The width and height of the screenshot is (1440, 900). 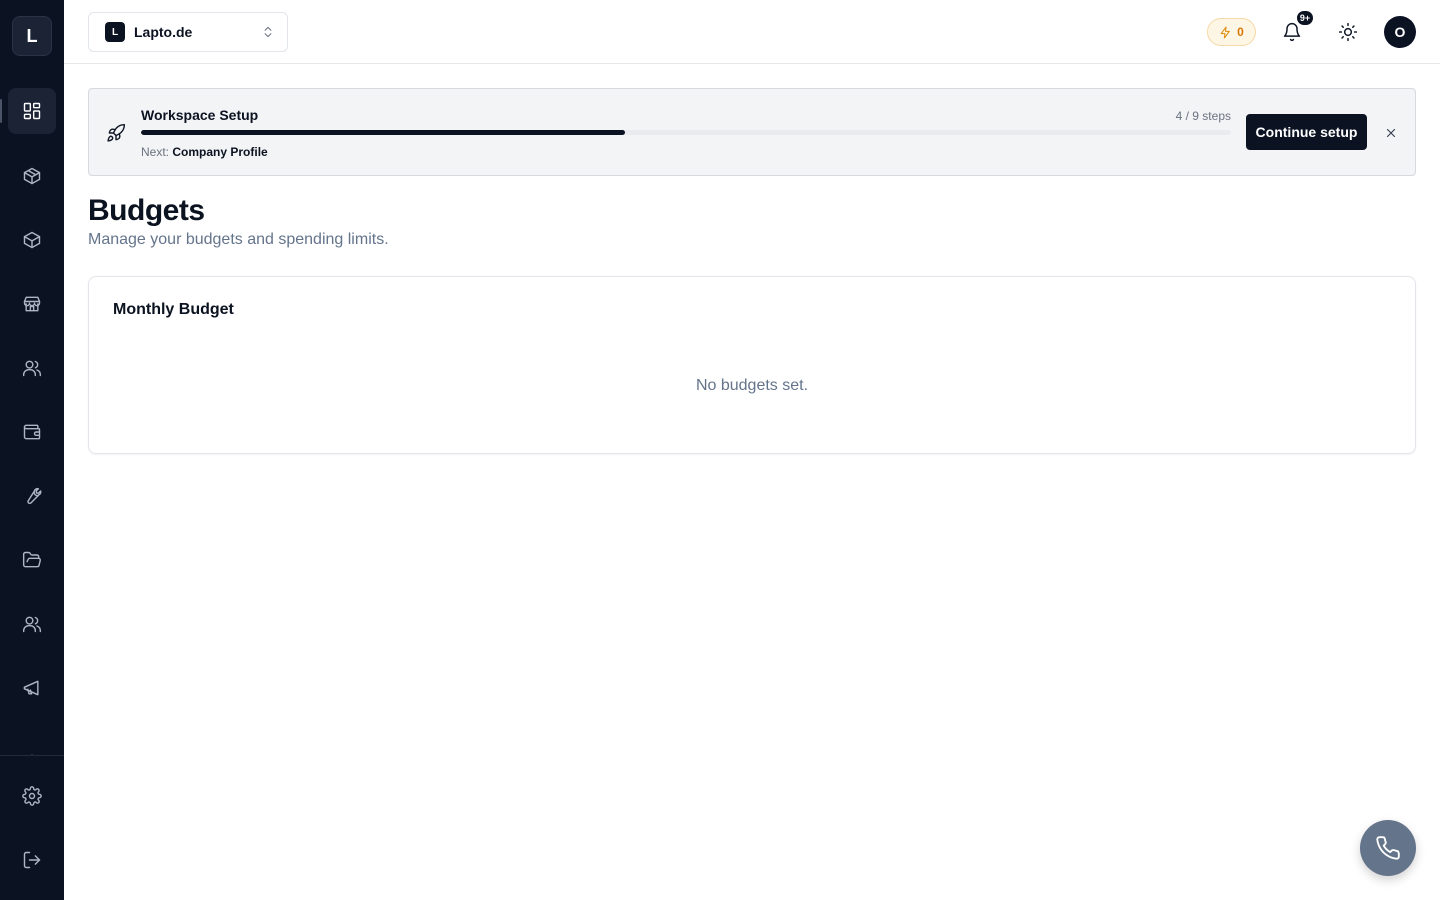 I want to click on setup-next-step: Next: Company Profile, so click(x=204, y=152).